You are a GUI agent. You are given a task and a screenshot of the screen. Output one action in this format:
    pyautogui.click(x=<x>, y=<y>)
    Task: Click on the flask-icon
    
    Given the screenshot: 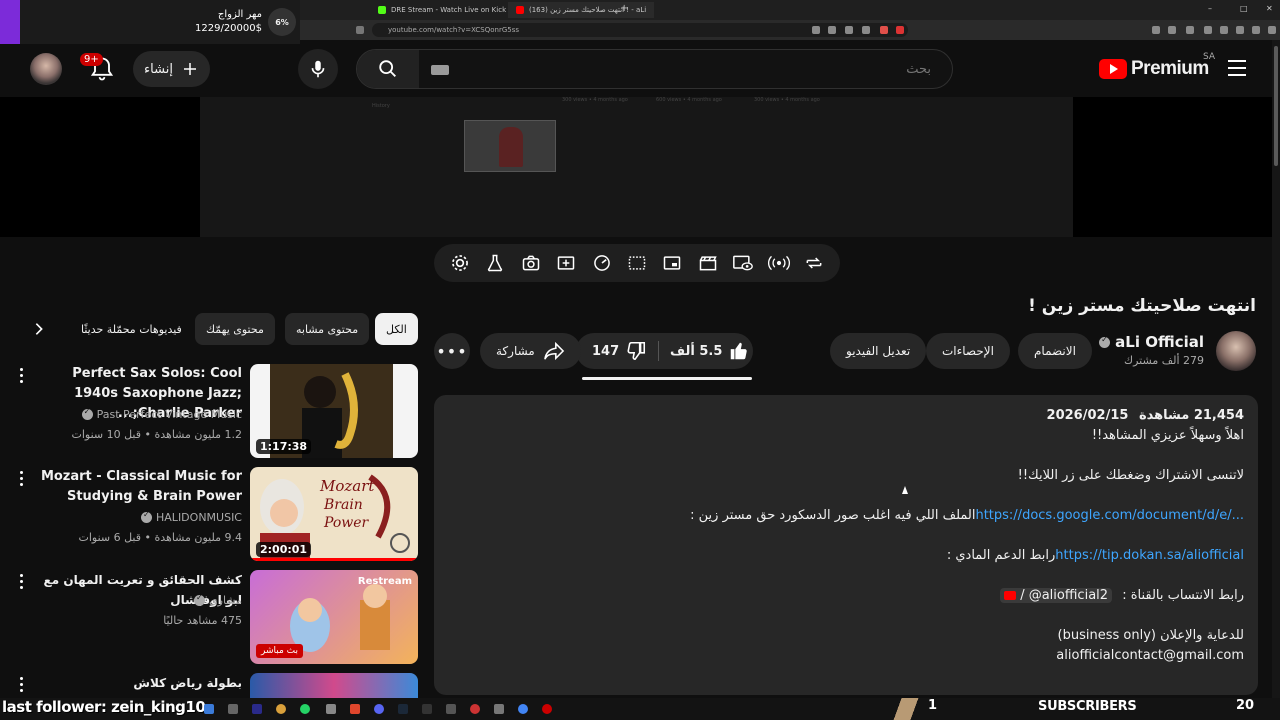 What is the action you would take?
    pyautogui.click(x=495, y=263)
    